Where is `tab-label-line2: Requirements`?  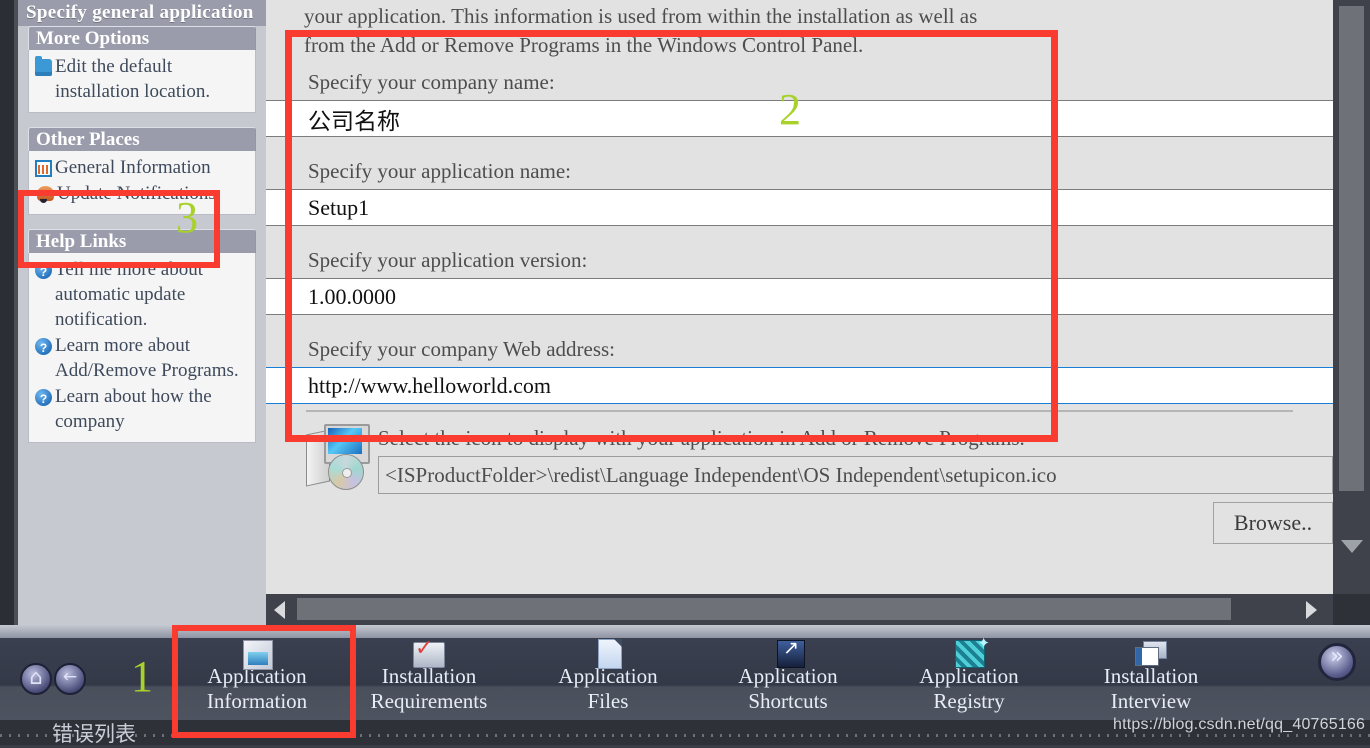 tab-label-line2: Requirements is located at coordinates (429, 701).